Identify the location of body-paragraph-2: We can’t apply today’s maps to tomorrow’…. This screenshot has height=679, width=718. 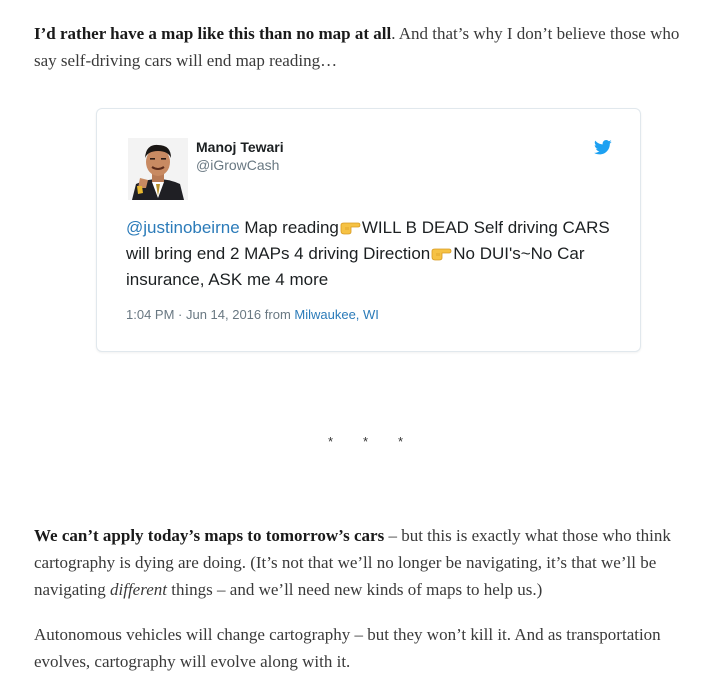
(370, 562).